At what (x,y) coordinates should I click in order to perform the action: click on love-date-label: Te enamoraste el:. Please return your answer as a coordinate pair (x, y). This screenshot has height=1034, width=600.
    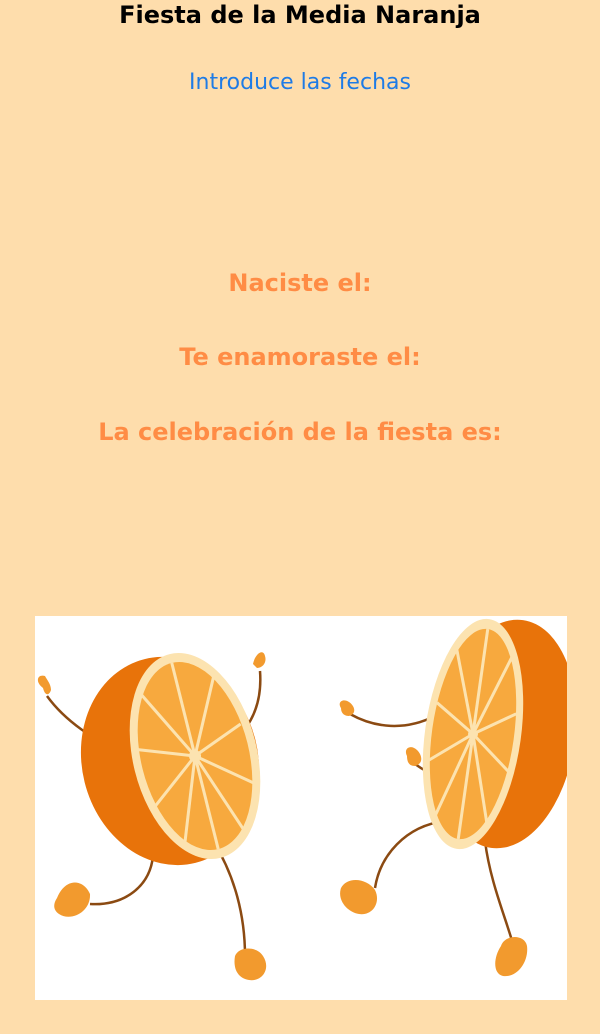
    Looking at the image, I should click on (300, 357).